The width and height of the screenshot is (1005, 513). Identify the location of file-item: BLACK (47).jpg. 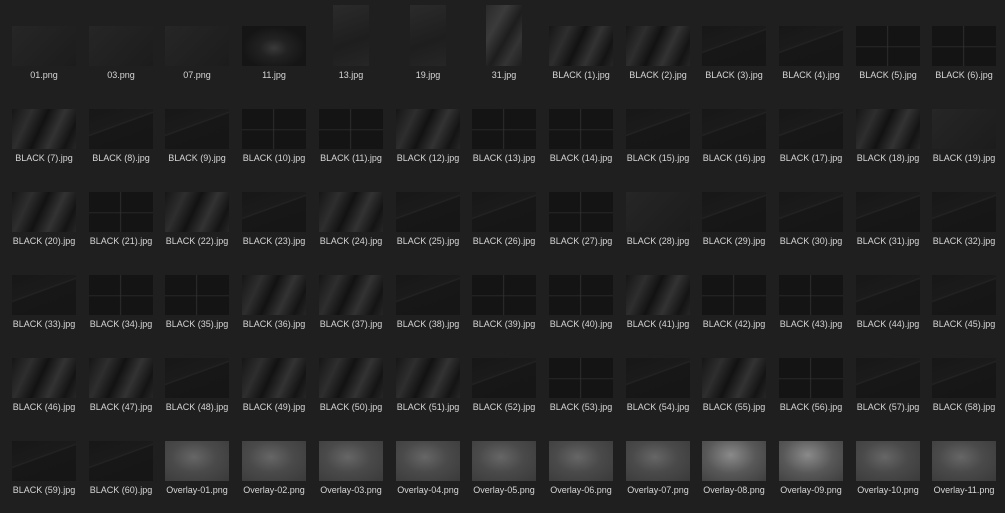
(115, 373).